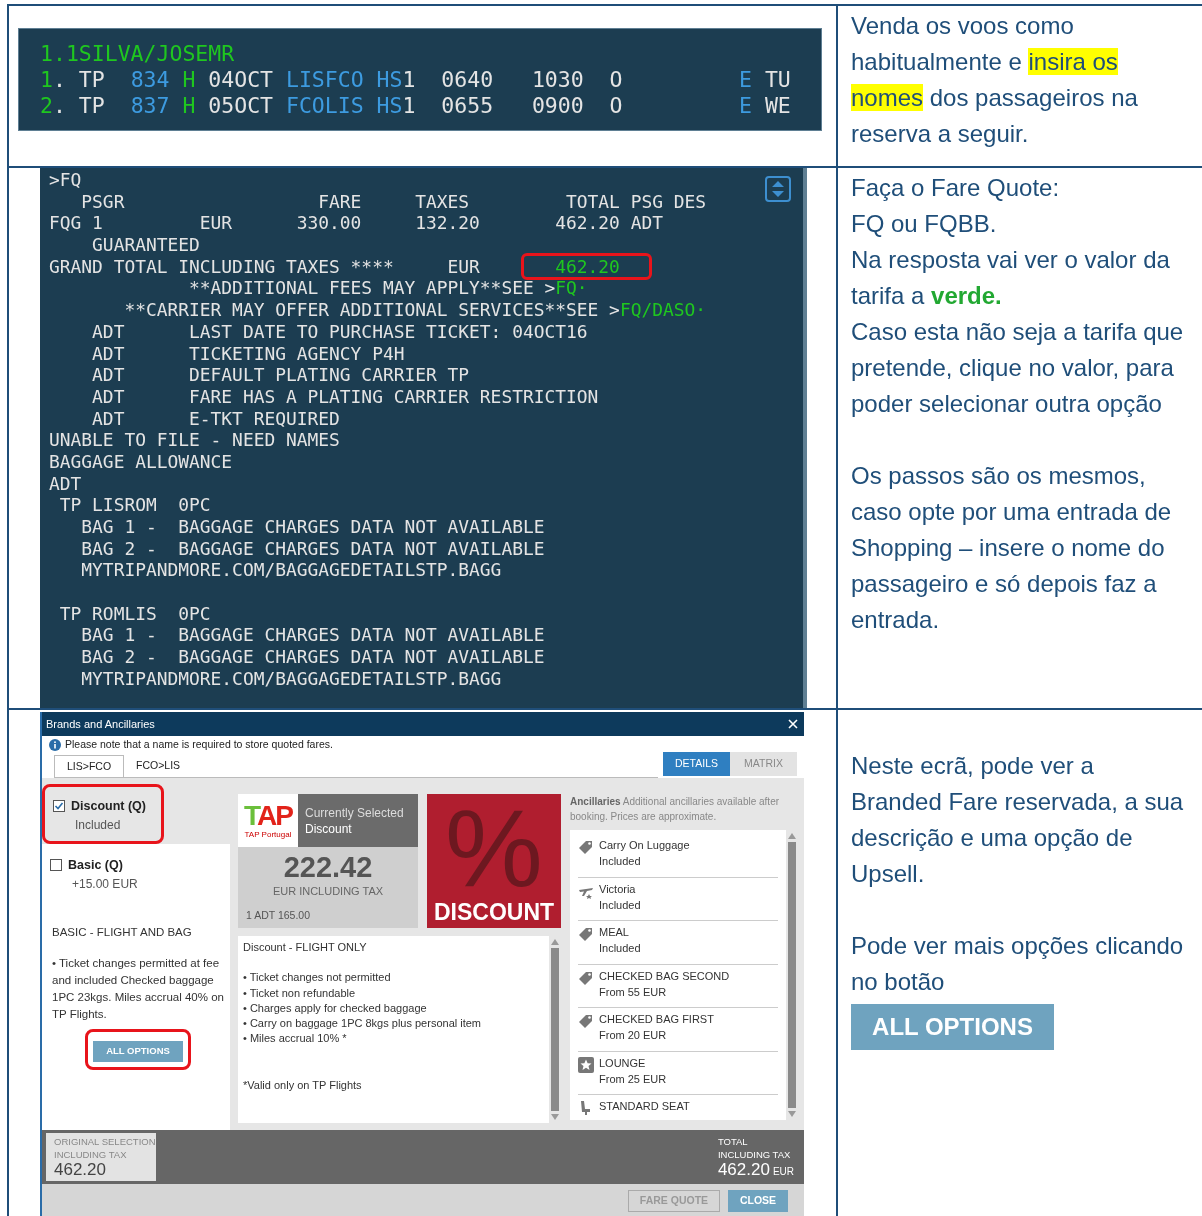 The height and width of the screenshot is (1216, 1202). Describe the element at coordinates (586, 1064) in the screenshot. I see `star-icon` at that location.